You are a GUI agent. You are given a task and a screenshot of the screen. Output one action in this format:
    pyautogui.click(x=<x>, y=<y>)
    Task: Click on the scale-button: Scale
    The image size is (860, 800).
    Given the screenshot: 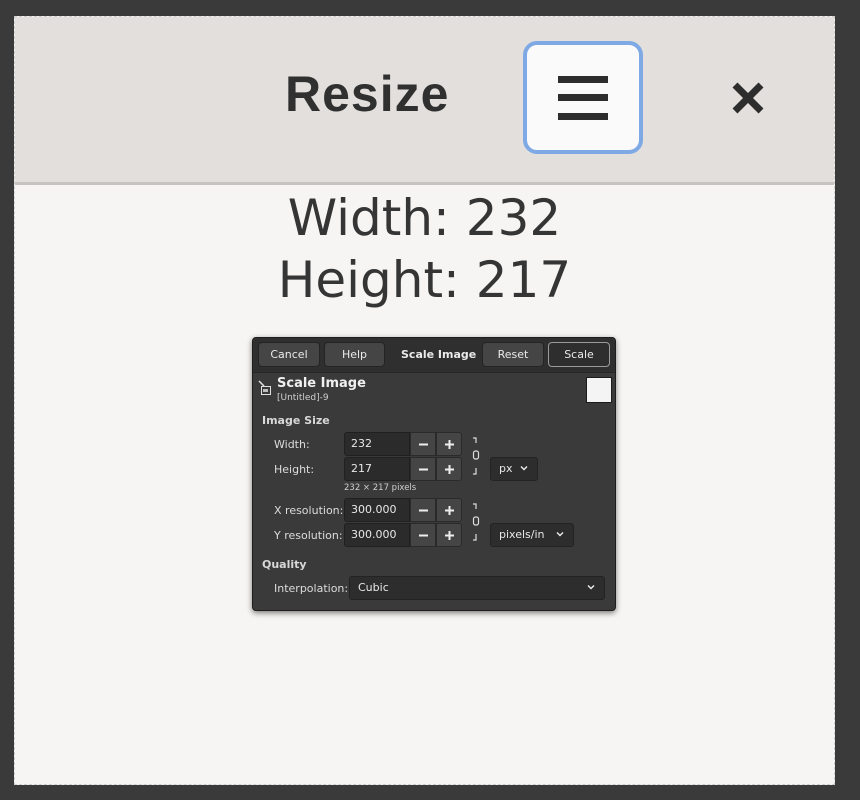 What is the action you would take?
    pyautogui.click(x=579, y=354)
    